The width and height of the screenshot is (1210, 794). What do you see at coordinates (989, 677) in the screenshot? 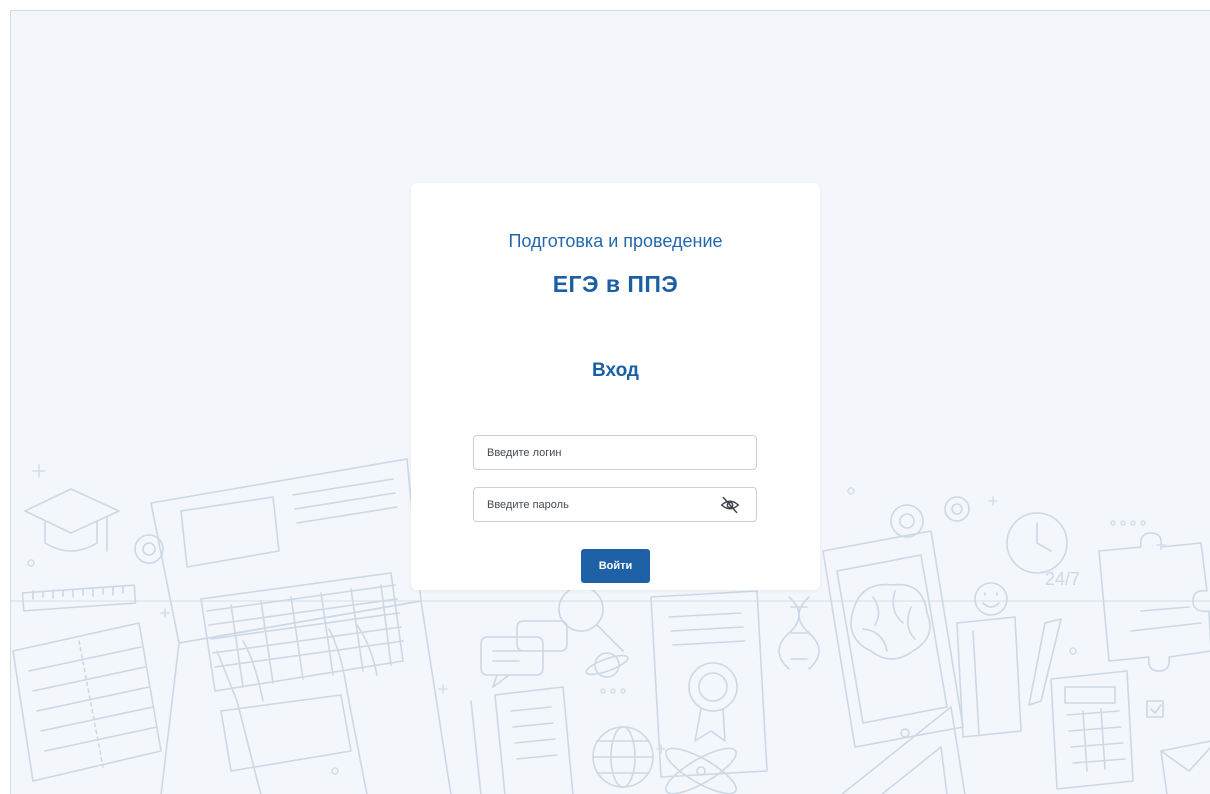
I see `notebook-right-icon` at bounding box center [989, 677].